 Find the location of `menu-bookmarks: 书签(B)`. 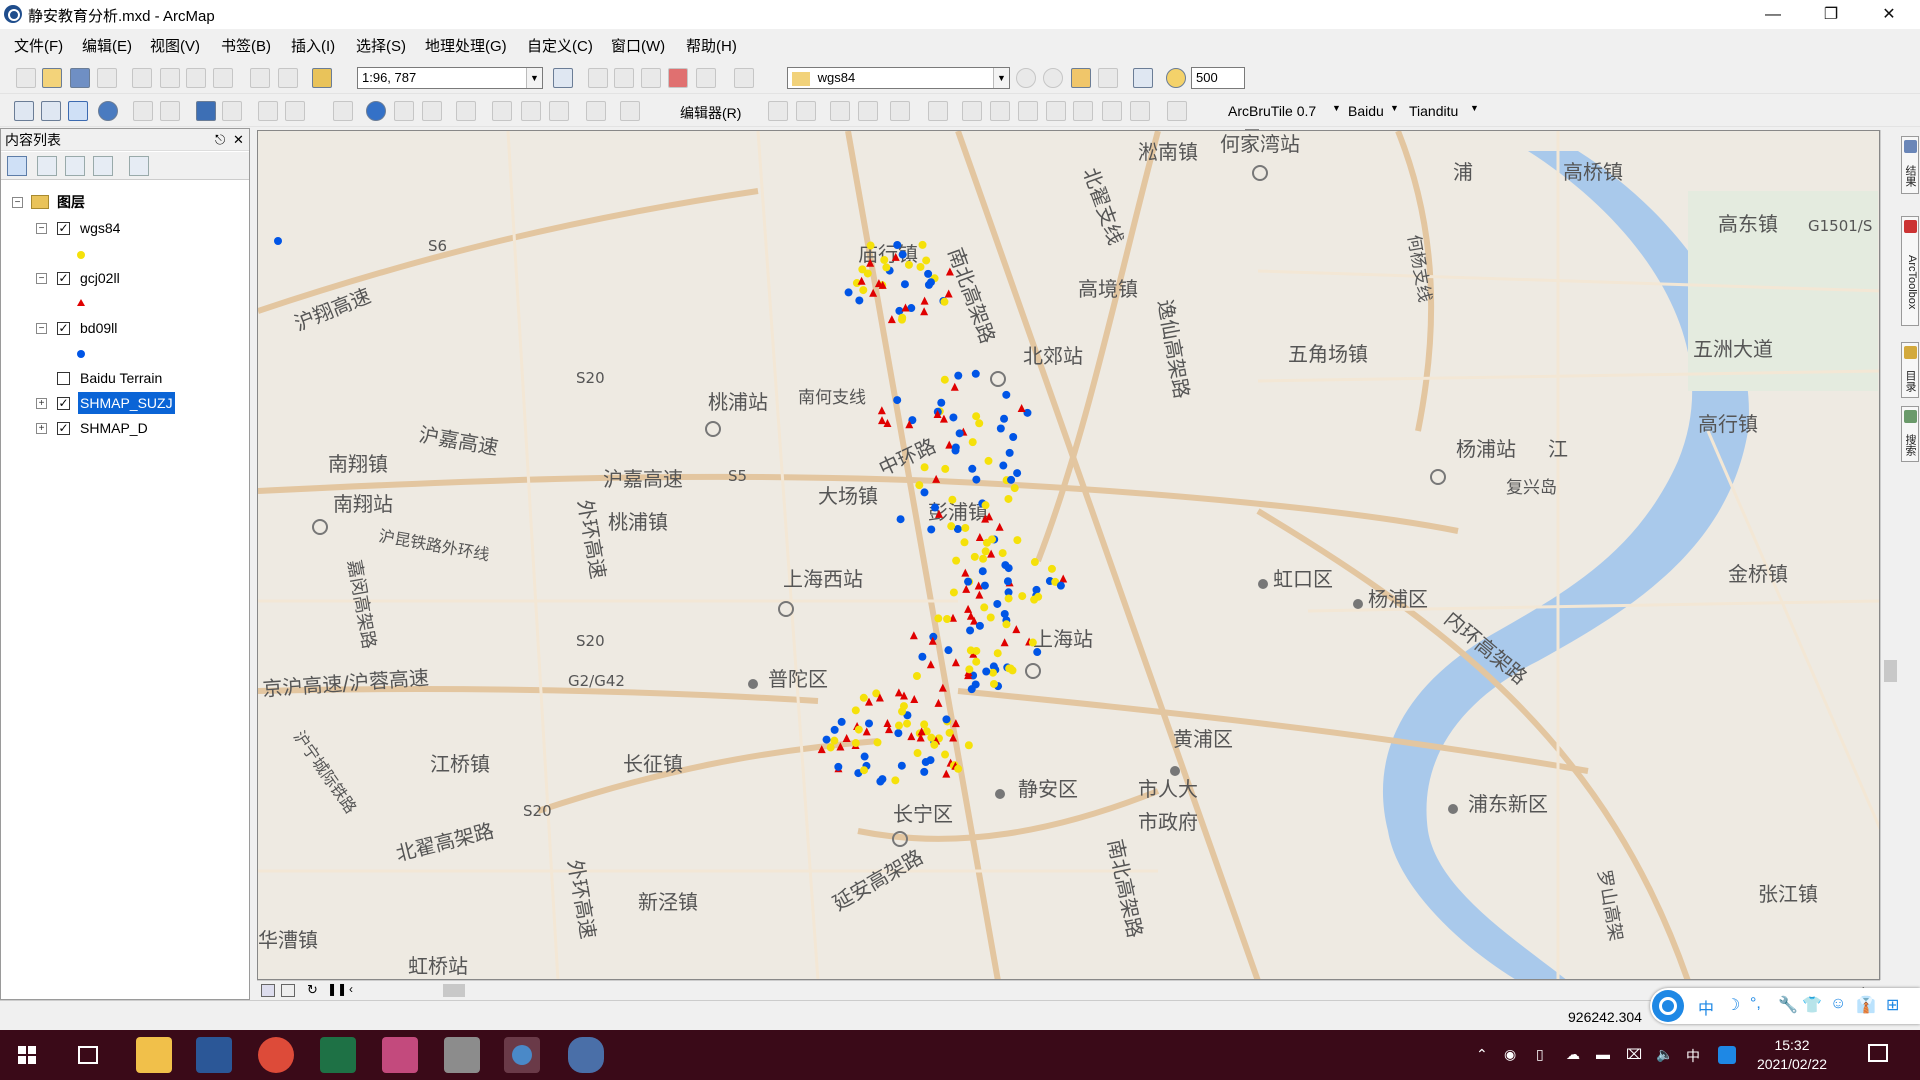

menu-bookmarks: 书签(B) is located at coordinates (246, 45).